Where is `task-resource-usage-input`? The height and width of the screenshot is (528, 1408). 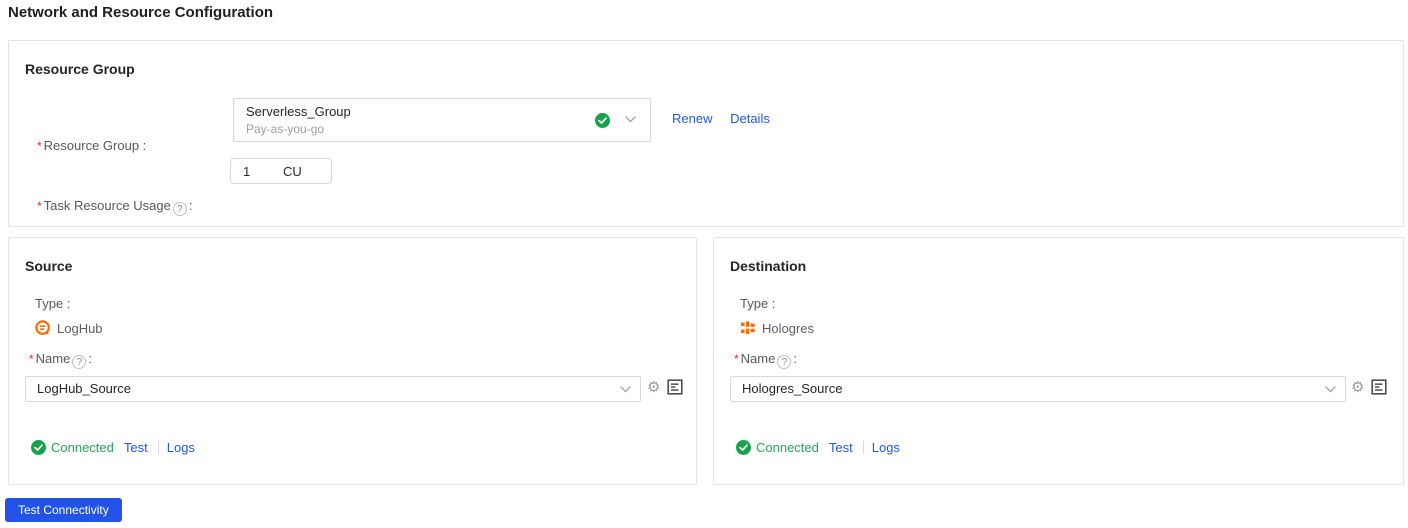
task-resource-usage-input is located at coordinates (253, 171).